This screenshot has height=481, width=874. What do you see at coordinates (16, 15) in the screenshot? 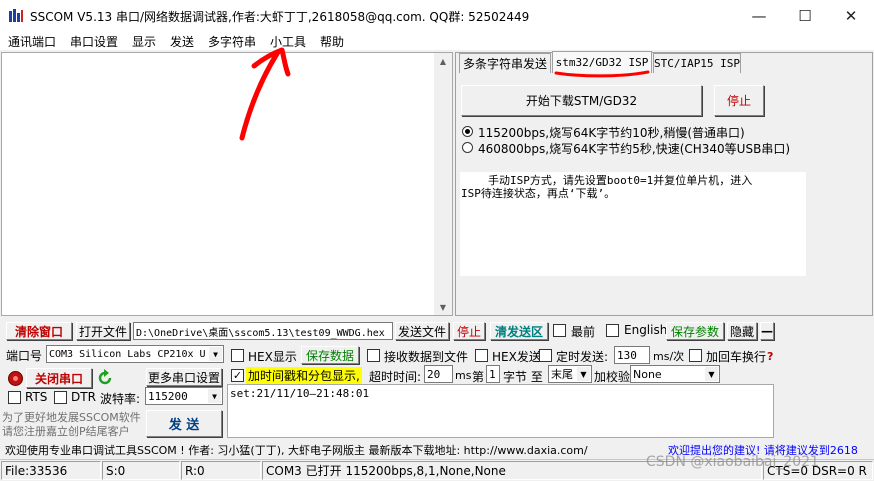
I see `app-icon` at bounding box center [16, 15].